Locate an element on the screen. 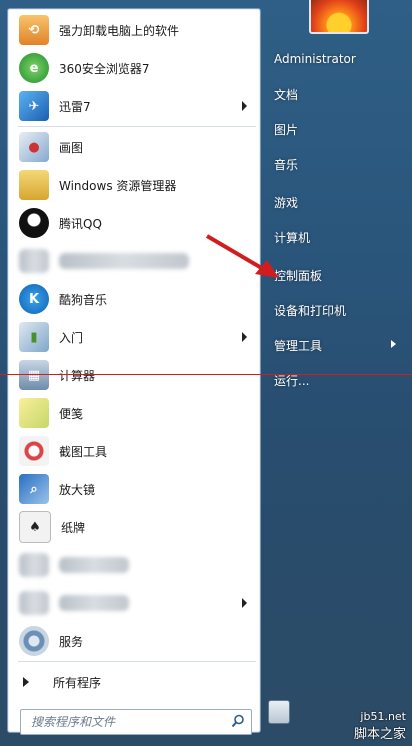 This screenshot has width=412, height=746. program-label: 截图工具 is located at coordinates (83, 451).